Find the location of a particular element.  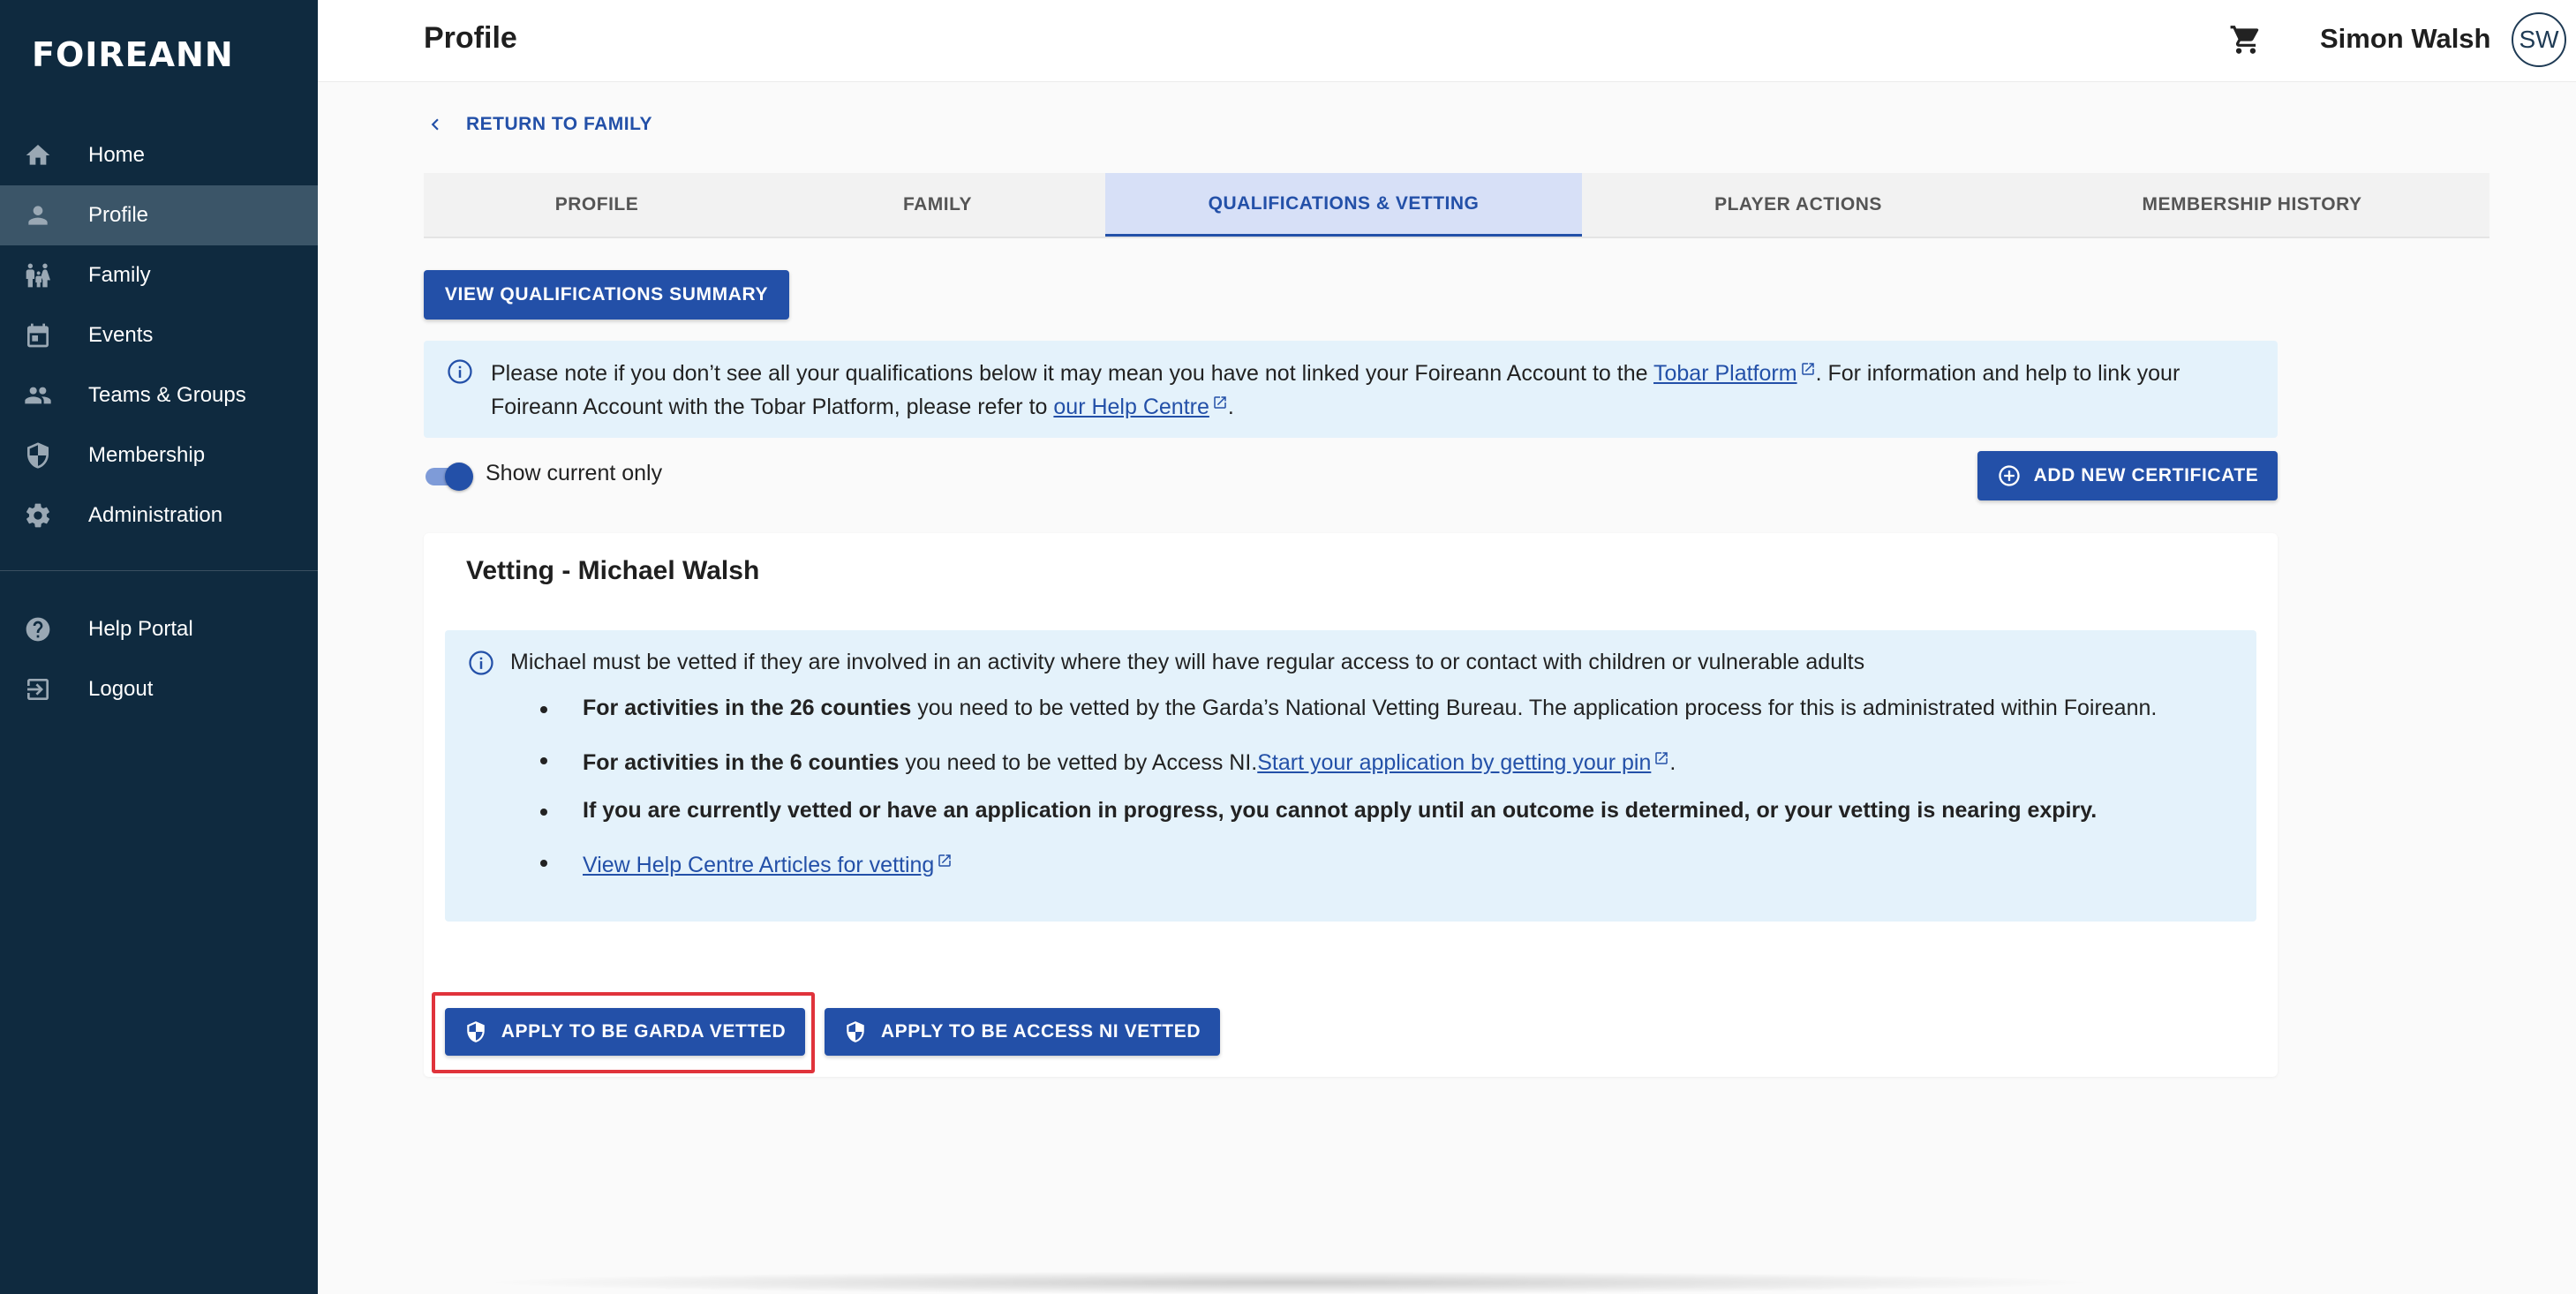

apply-garda-vetted-label: APPLY TO BE GARDA VETTED is located at coordinates (644, 1031).